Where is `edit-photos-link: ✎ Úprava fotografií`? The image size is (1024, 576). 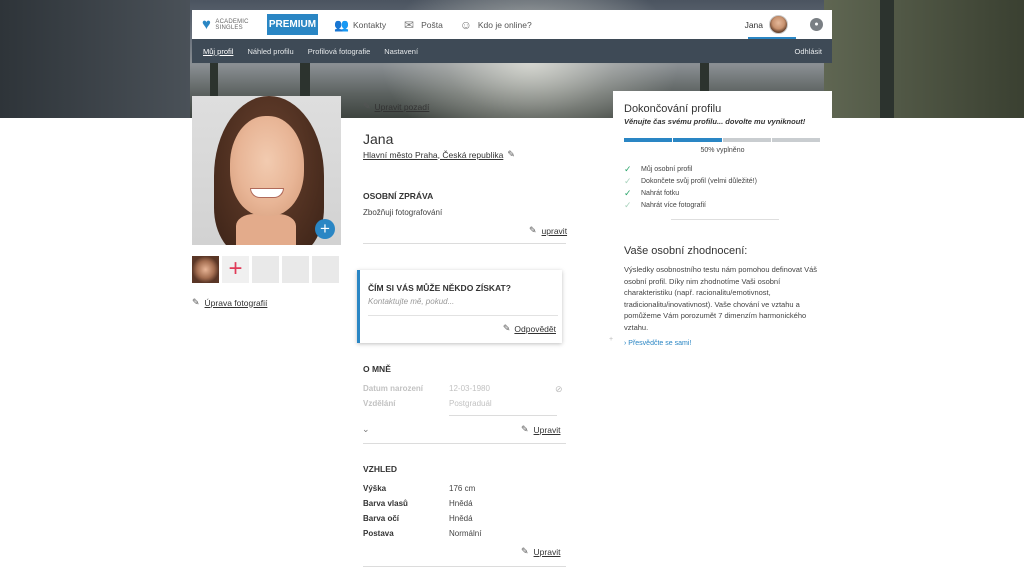 edit-photos-link: ✎ Úprava fotografií is located at coordinates (229, 302).